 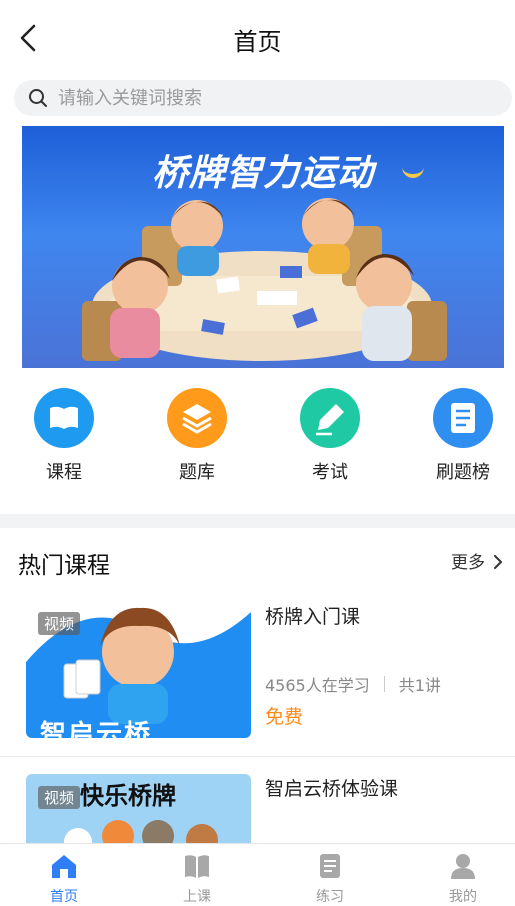 I want to click on quick-link-label: 课程, so click(x=64, y=472).